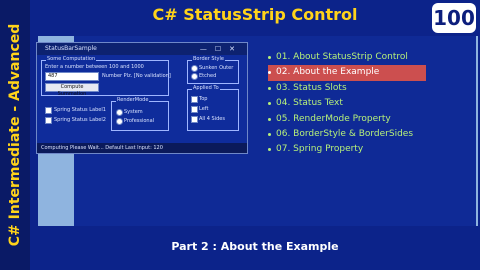 The width and height of the screenshot is (480, 270). Describe the element at coordinates (255, 246) in the screenshot. I see `part-caption: Part 2 : About the Example` at that location.